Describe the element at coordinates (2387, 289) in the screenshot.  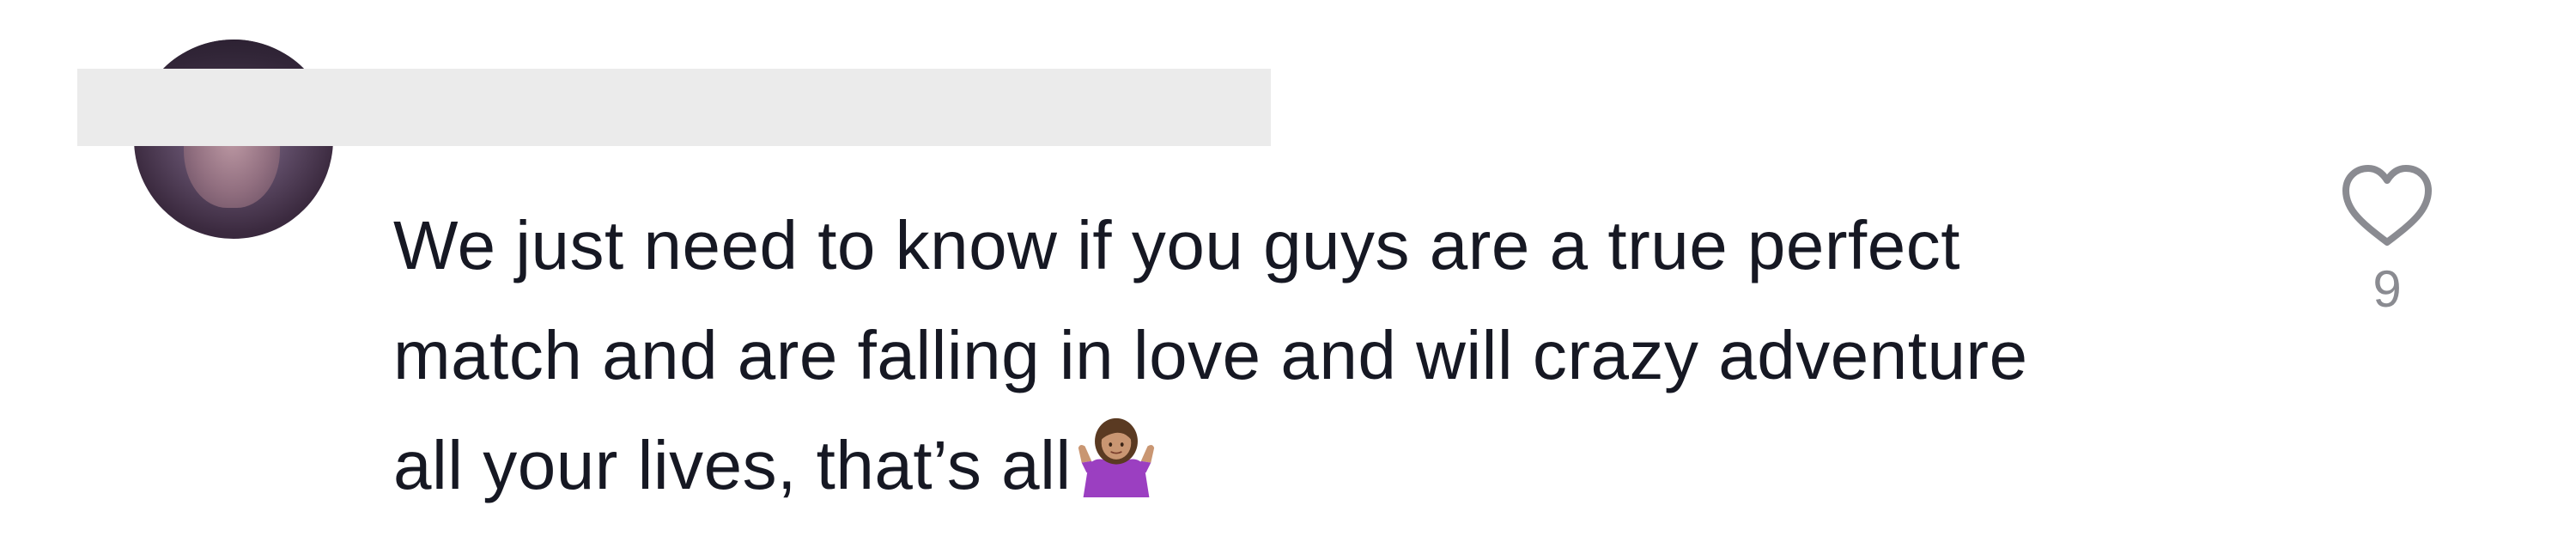
I see `like-count: 9` at that location.